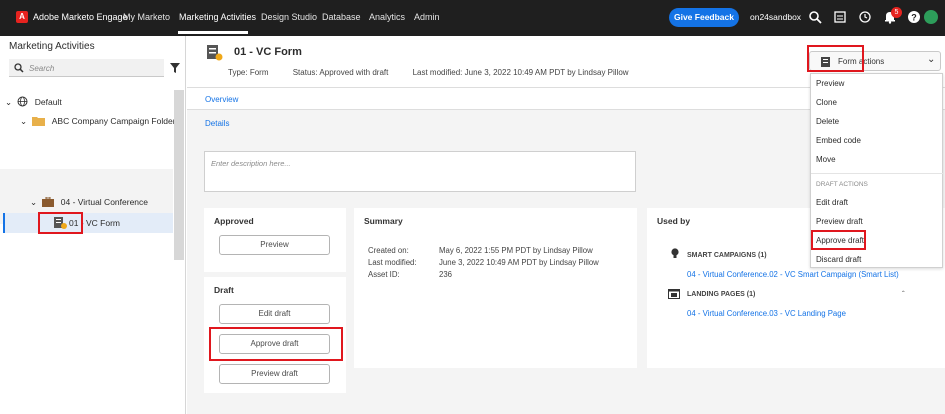 Image resolution: width=945 pixels, height=414 pixels. I want to click on menu-item-move: Move, so click(826, 159).